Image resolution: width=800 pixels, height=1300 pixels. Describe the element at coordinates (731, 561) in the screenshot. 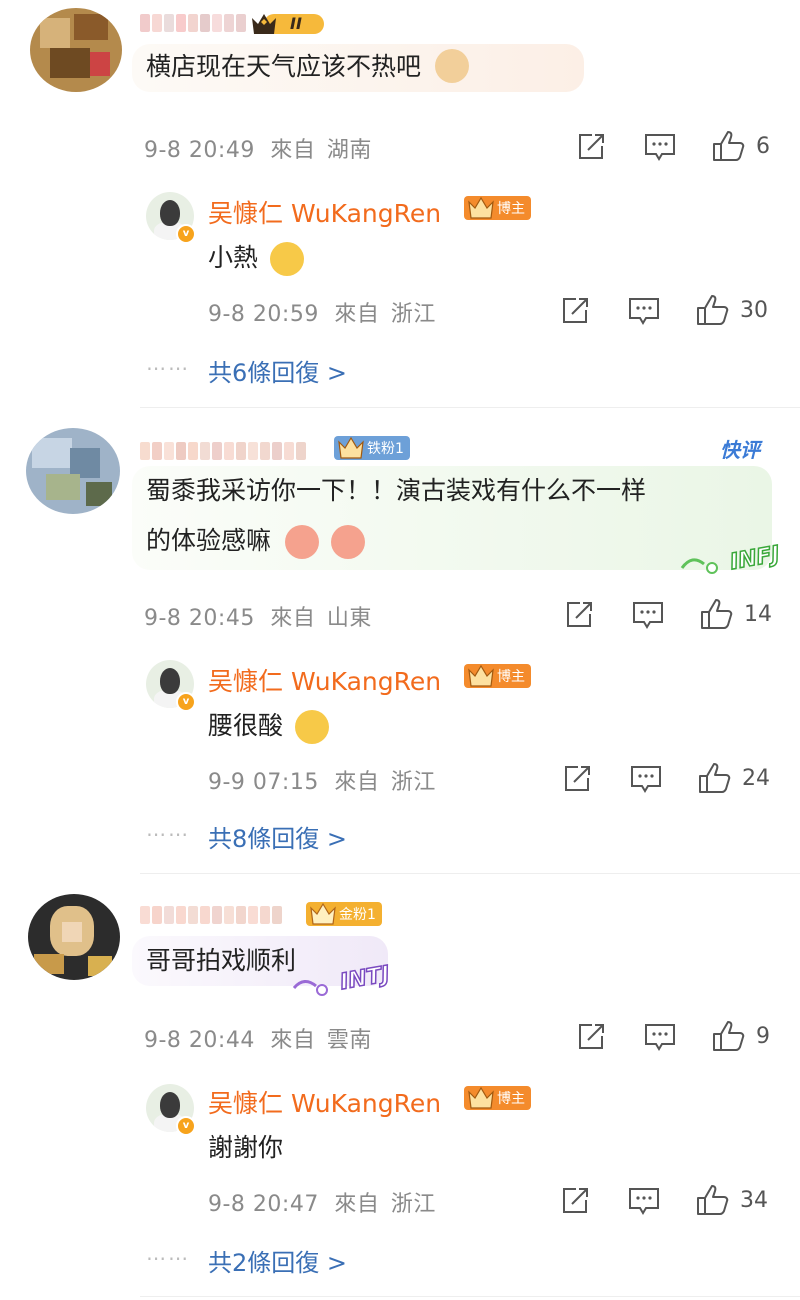

I see `mbti-sticker: INFJ` at that location.